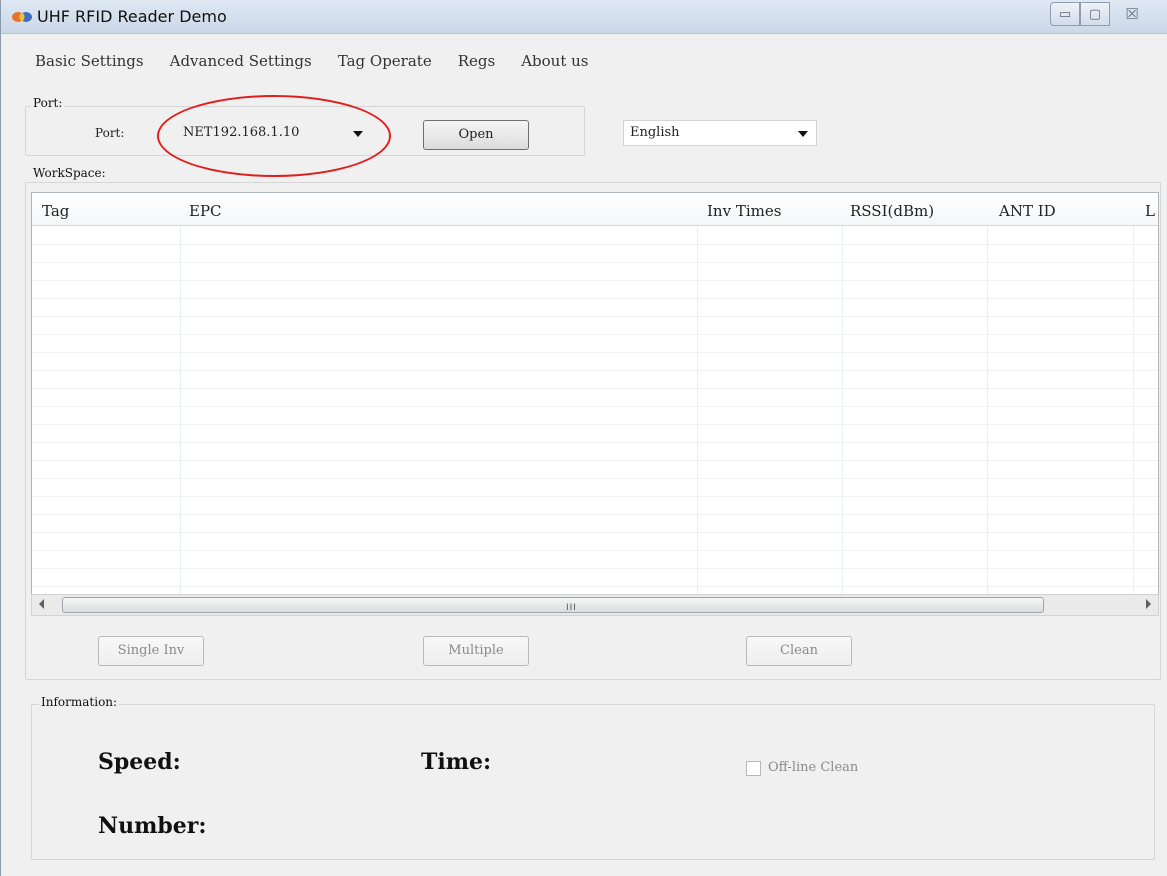 The height and width of the screenshot is (876, 1167). Describe the element at coordinates (554, 65) in the screenshot. I see `menu-about-us: About us` at that location.